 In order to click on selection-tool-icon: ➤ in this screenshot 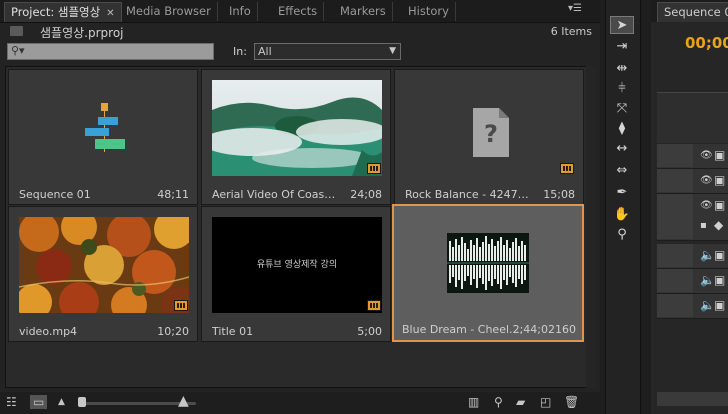, I will do `click(622, 25)`.